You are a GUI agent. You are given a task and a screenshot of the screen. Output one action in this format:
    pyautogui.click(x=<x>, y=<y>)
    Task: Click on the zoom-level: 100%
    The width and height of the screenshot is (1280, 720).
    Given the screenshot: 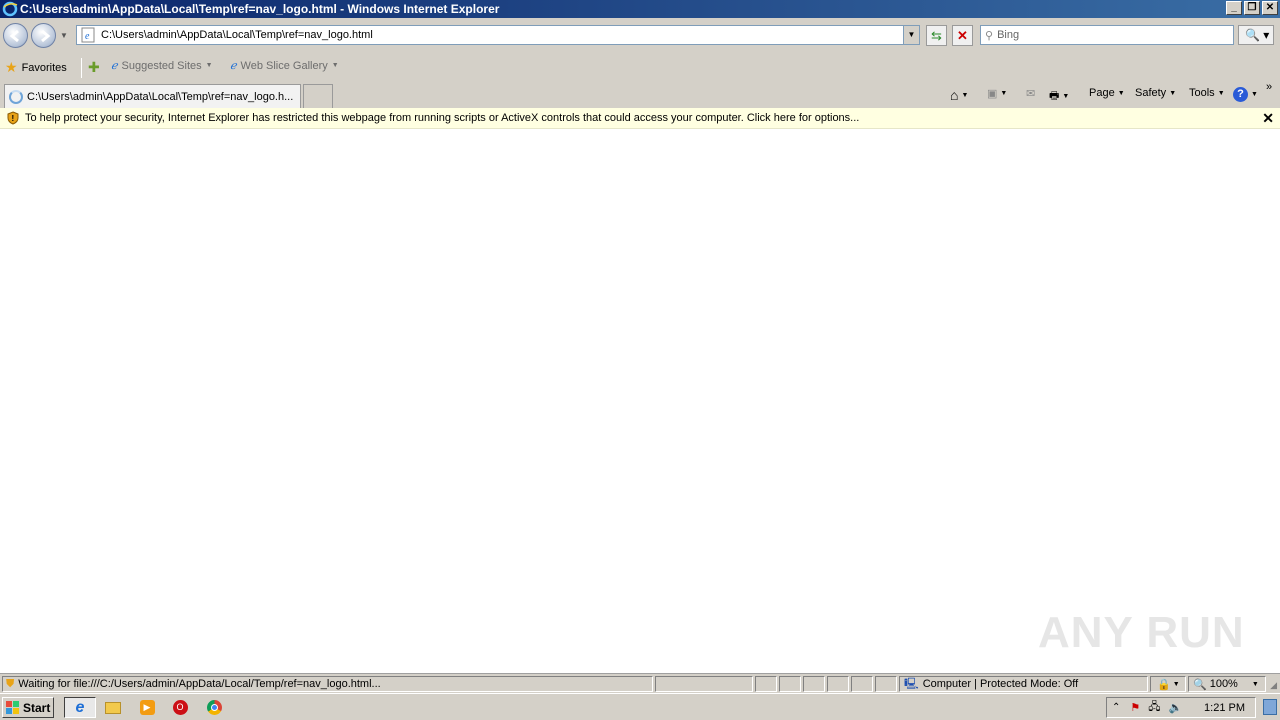 What is the action you would take?
    pyautogui.click(x=1223, y=684)
    